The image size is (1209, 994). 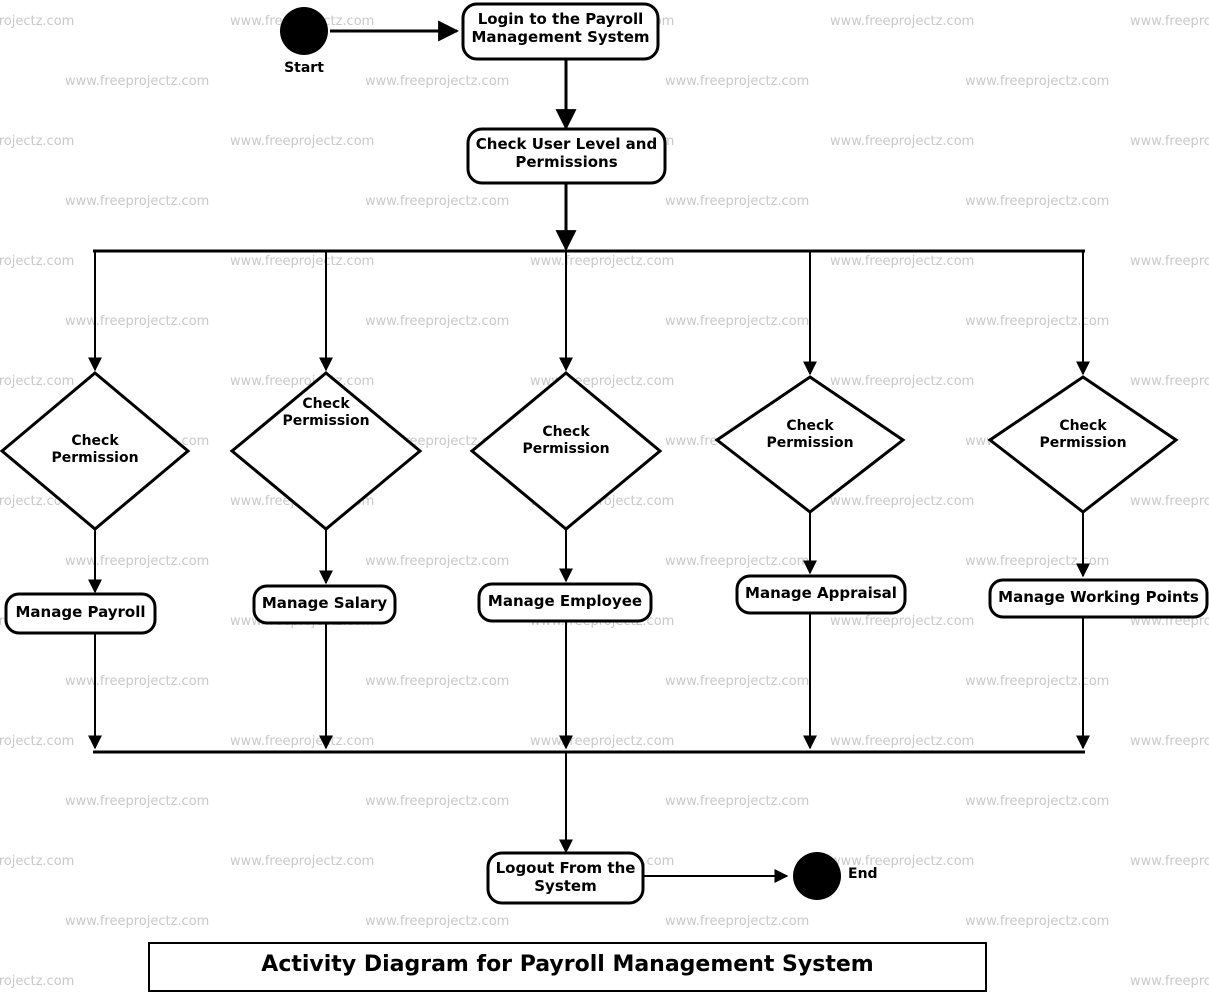 What do you see at coordinates (304, 31) in the screenshot?
I see `start-node` at bounding box center [304, 31].